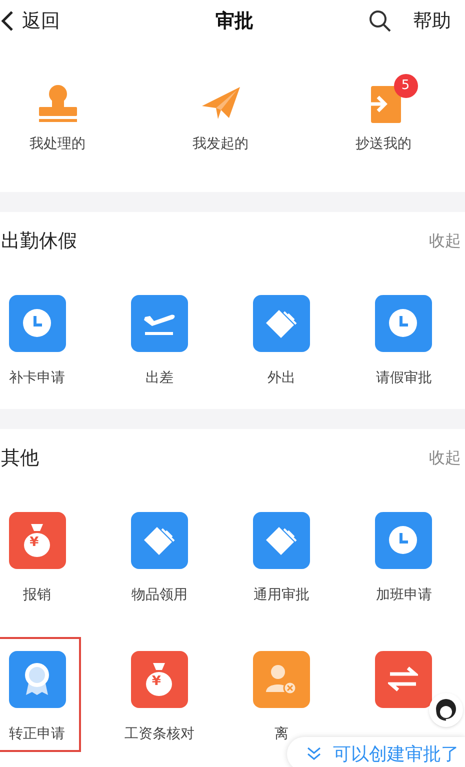 This screenshot has height=767, width=465. Describe the element at coordinates (446, 710) in the screenshot. I see `support-chat-toast` at that location.